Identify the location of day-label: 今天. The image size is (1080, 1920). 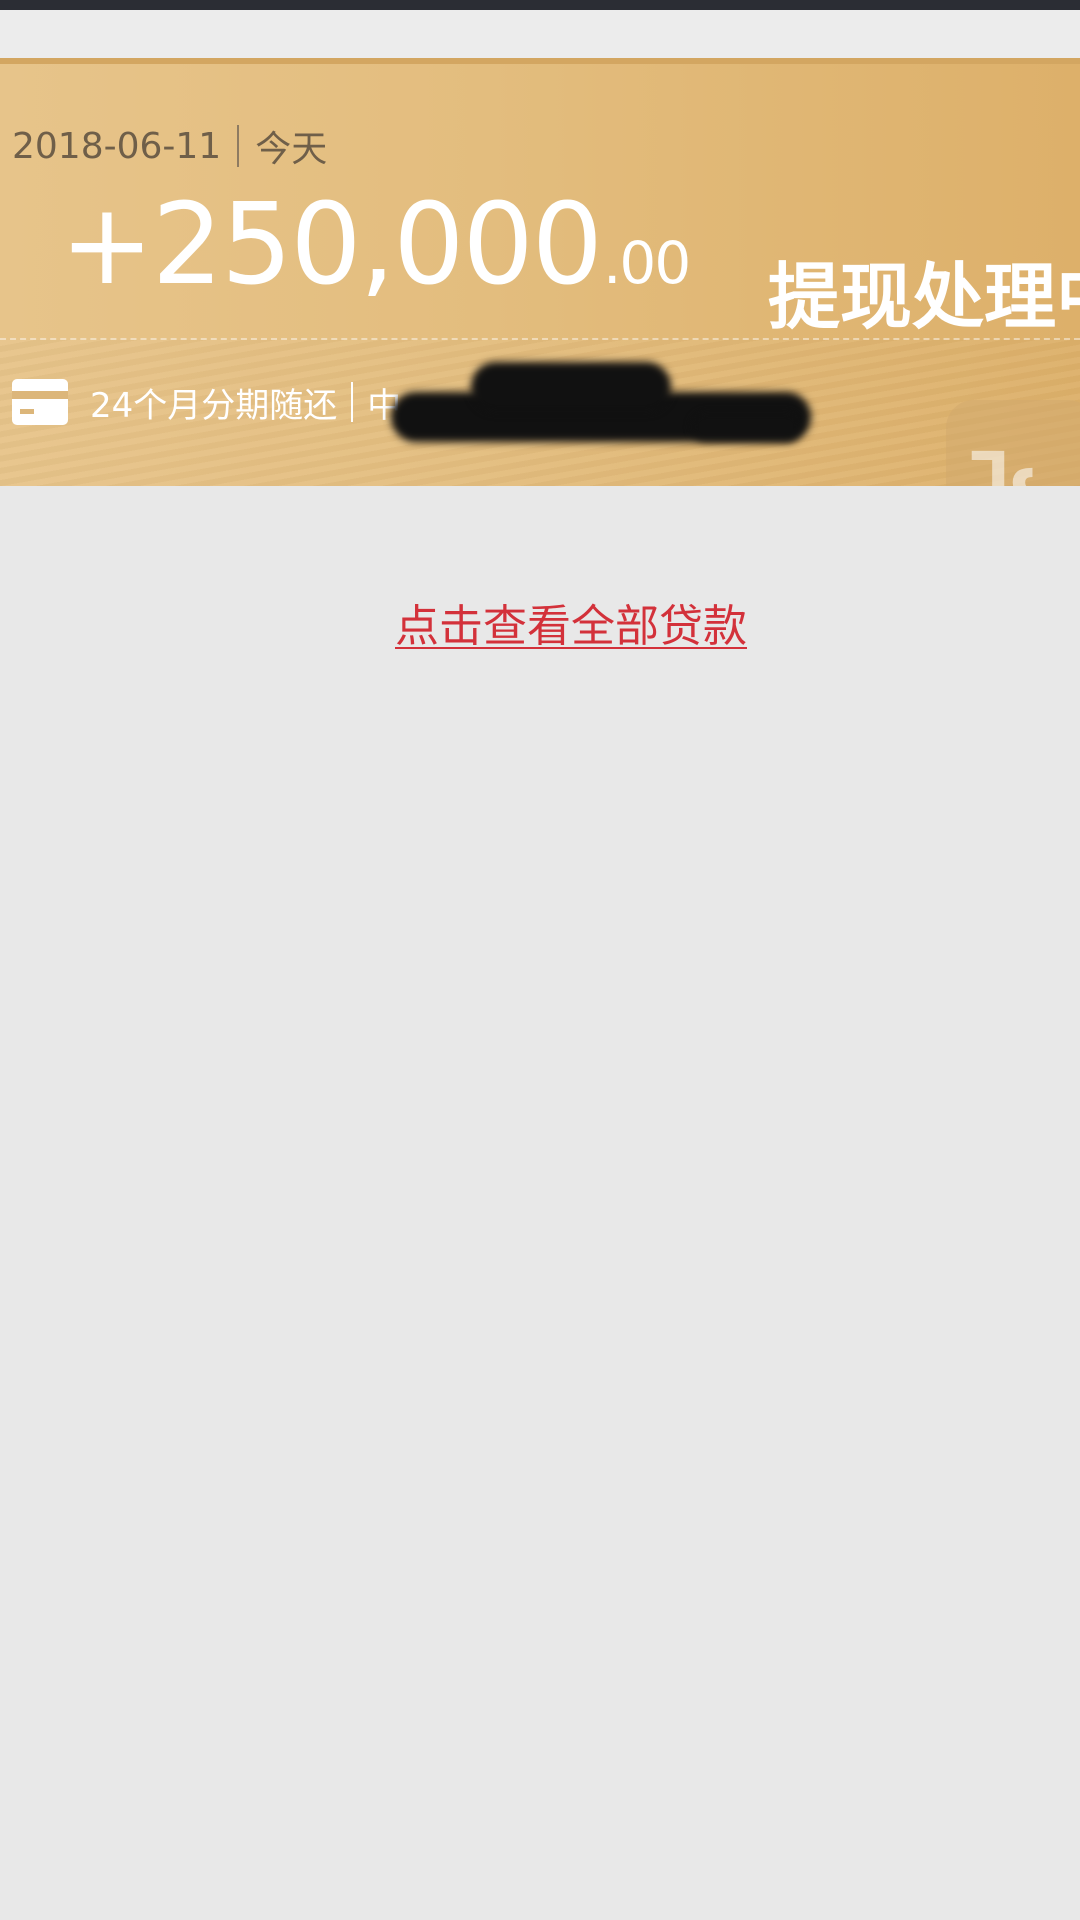
(291, 149).